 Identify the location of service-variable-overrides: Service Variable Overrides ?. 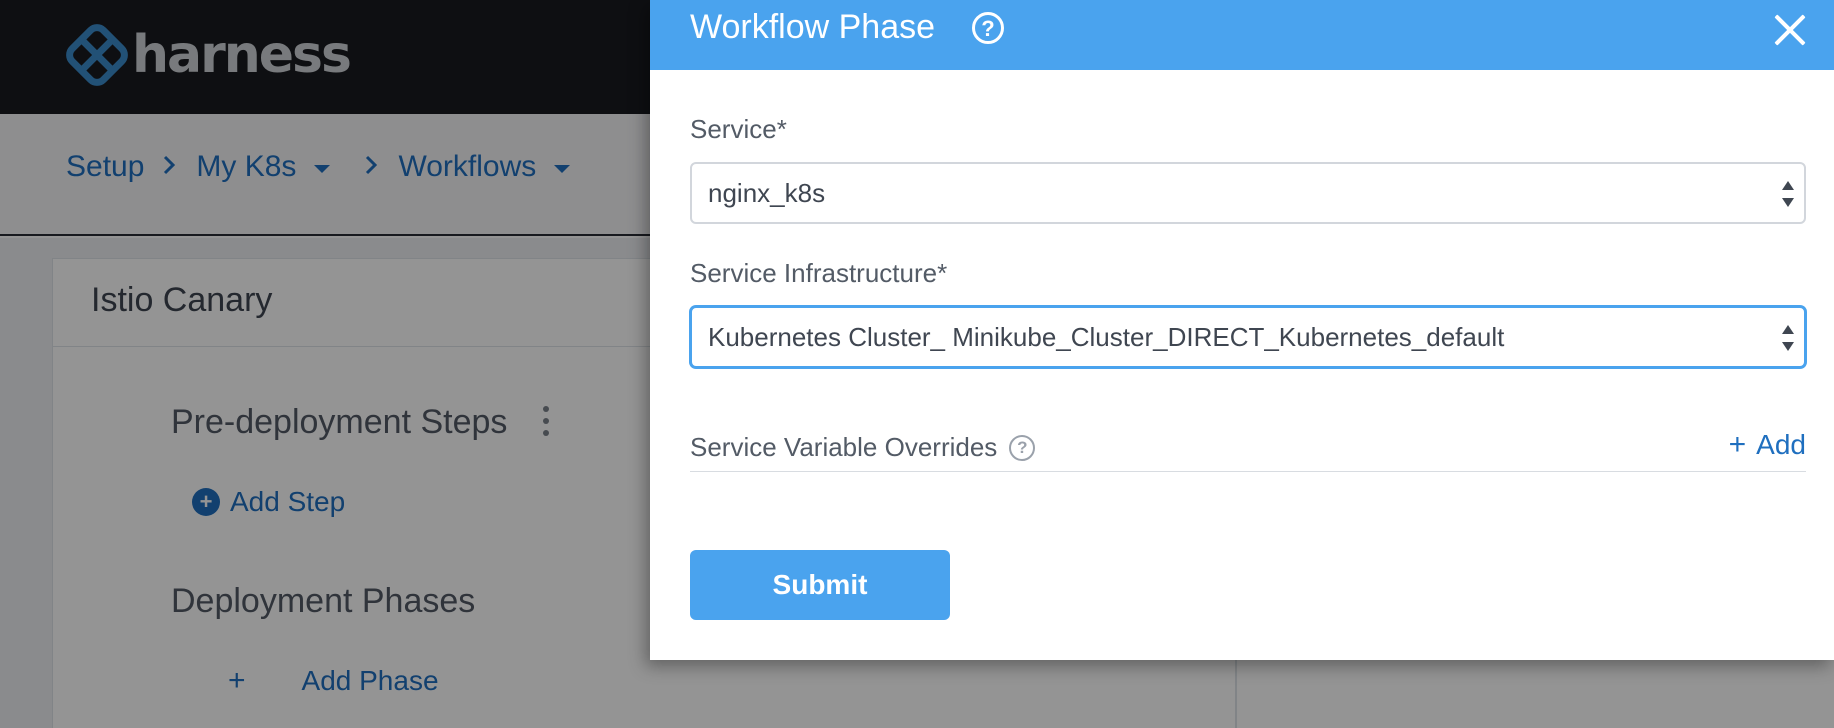
(863, 447).